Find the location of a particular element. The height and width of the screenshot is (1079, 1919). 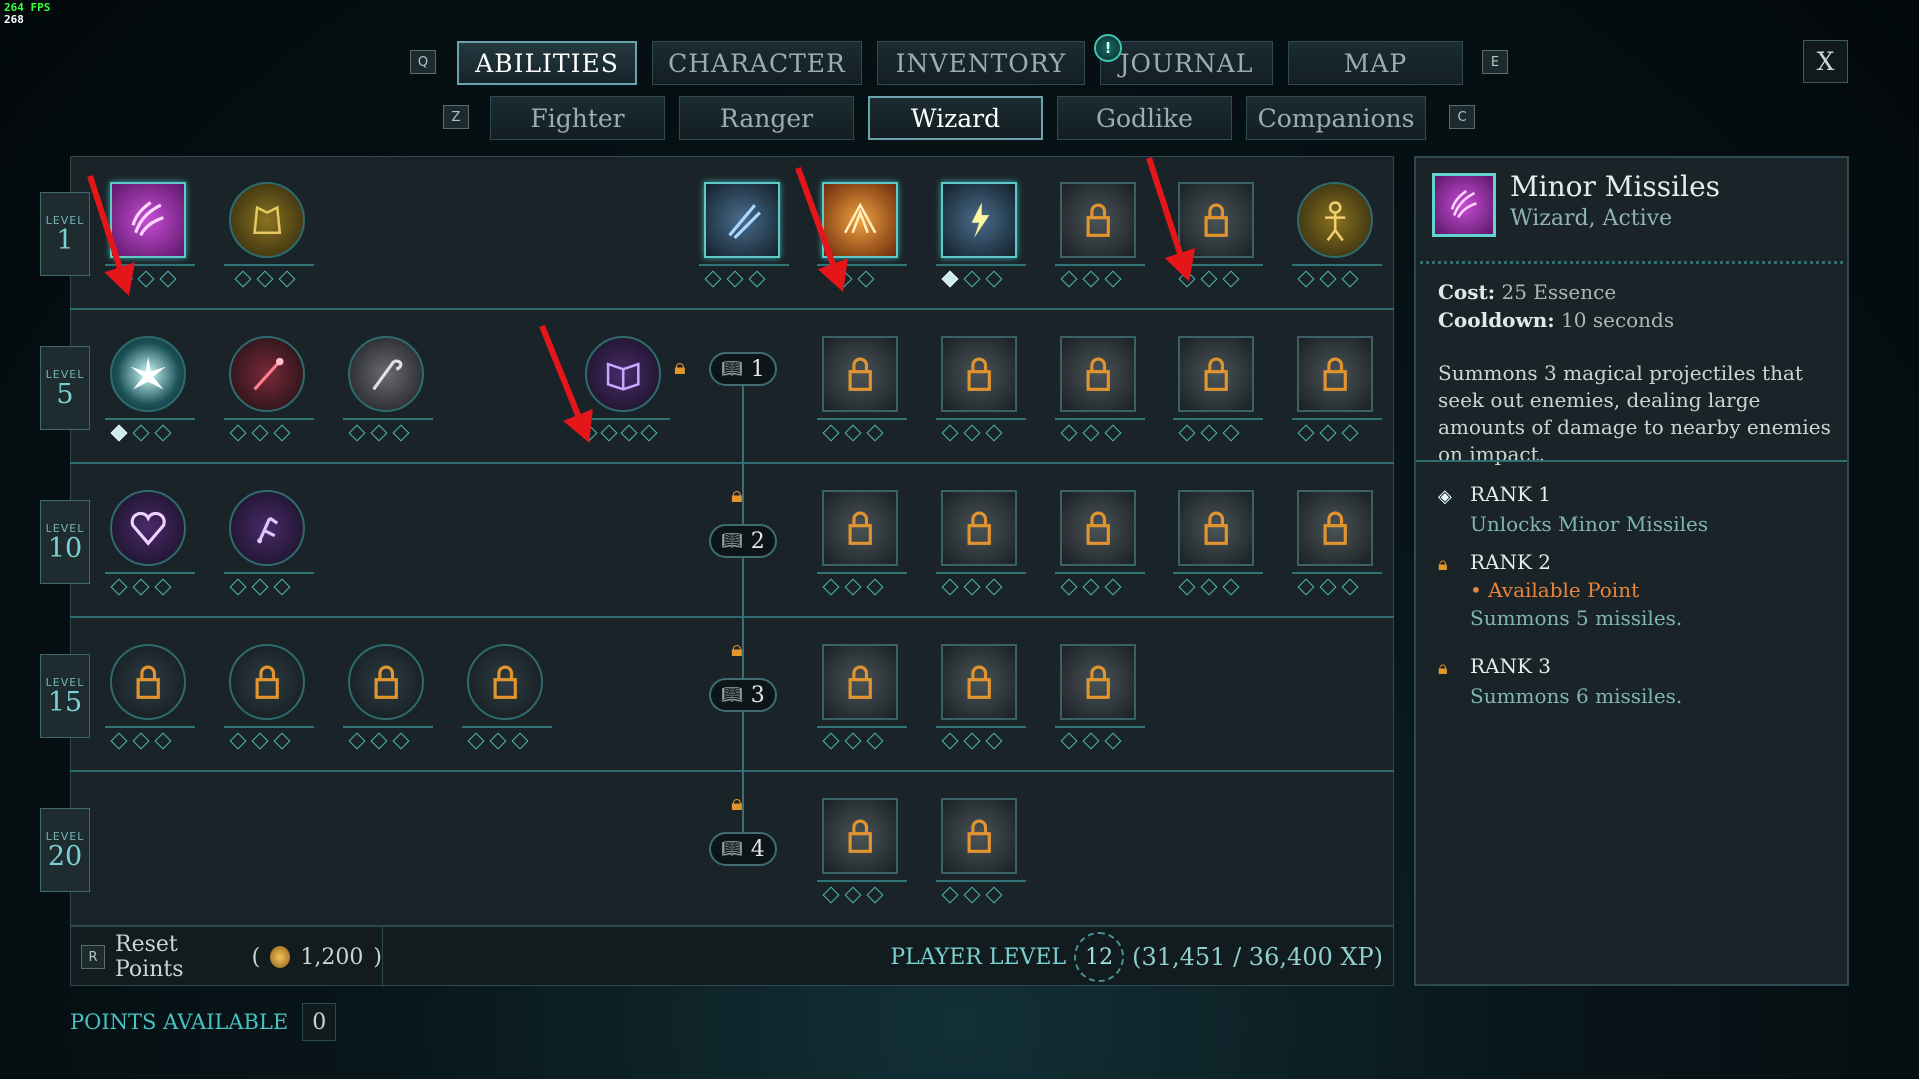

fps-counter: 264 FPS 268 is located at coordinates (27, 14).